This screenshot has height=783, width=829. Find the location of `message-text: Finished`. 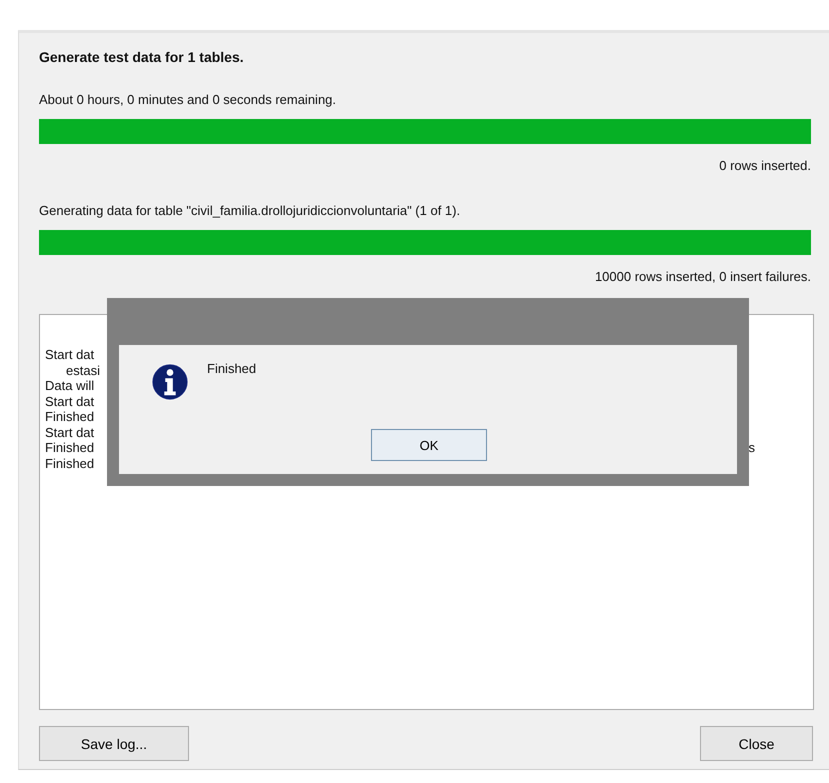

message-text: Finished is located at coordinates (231, 368).